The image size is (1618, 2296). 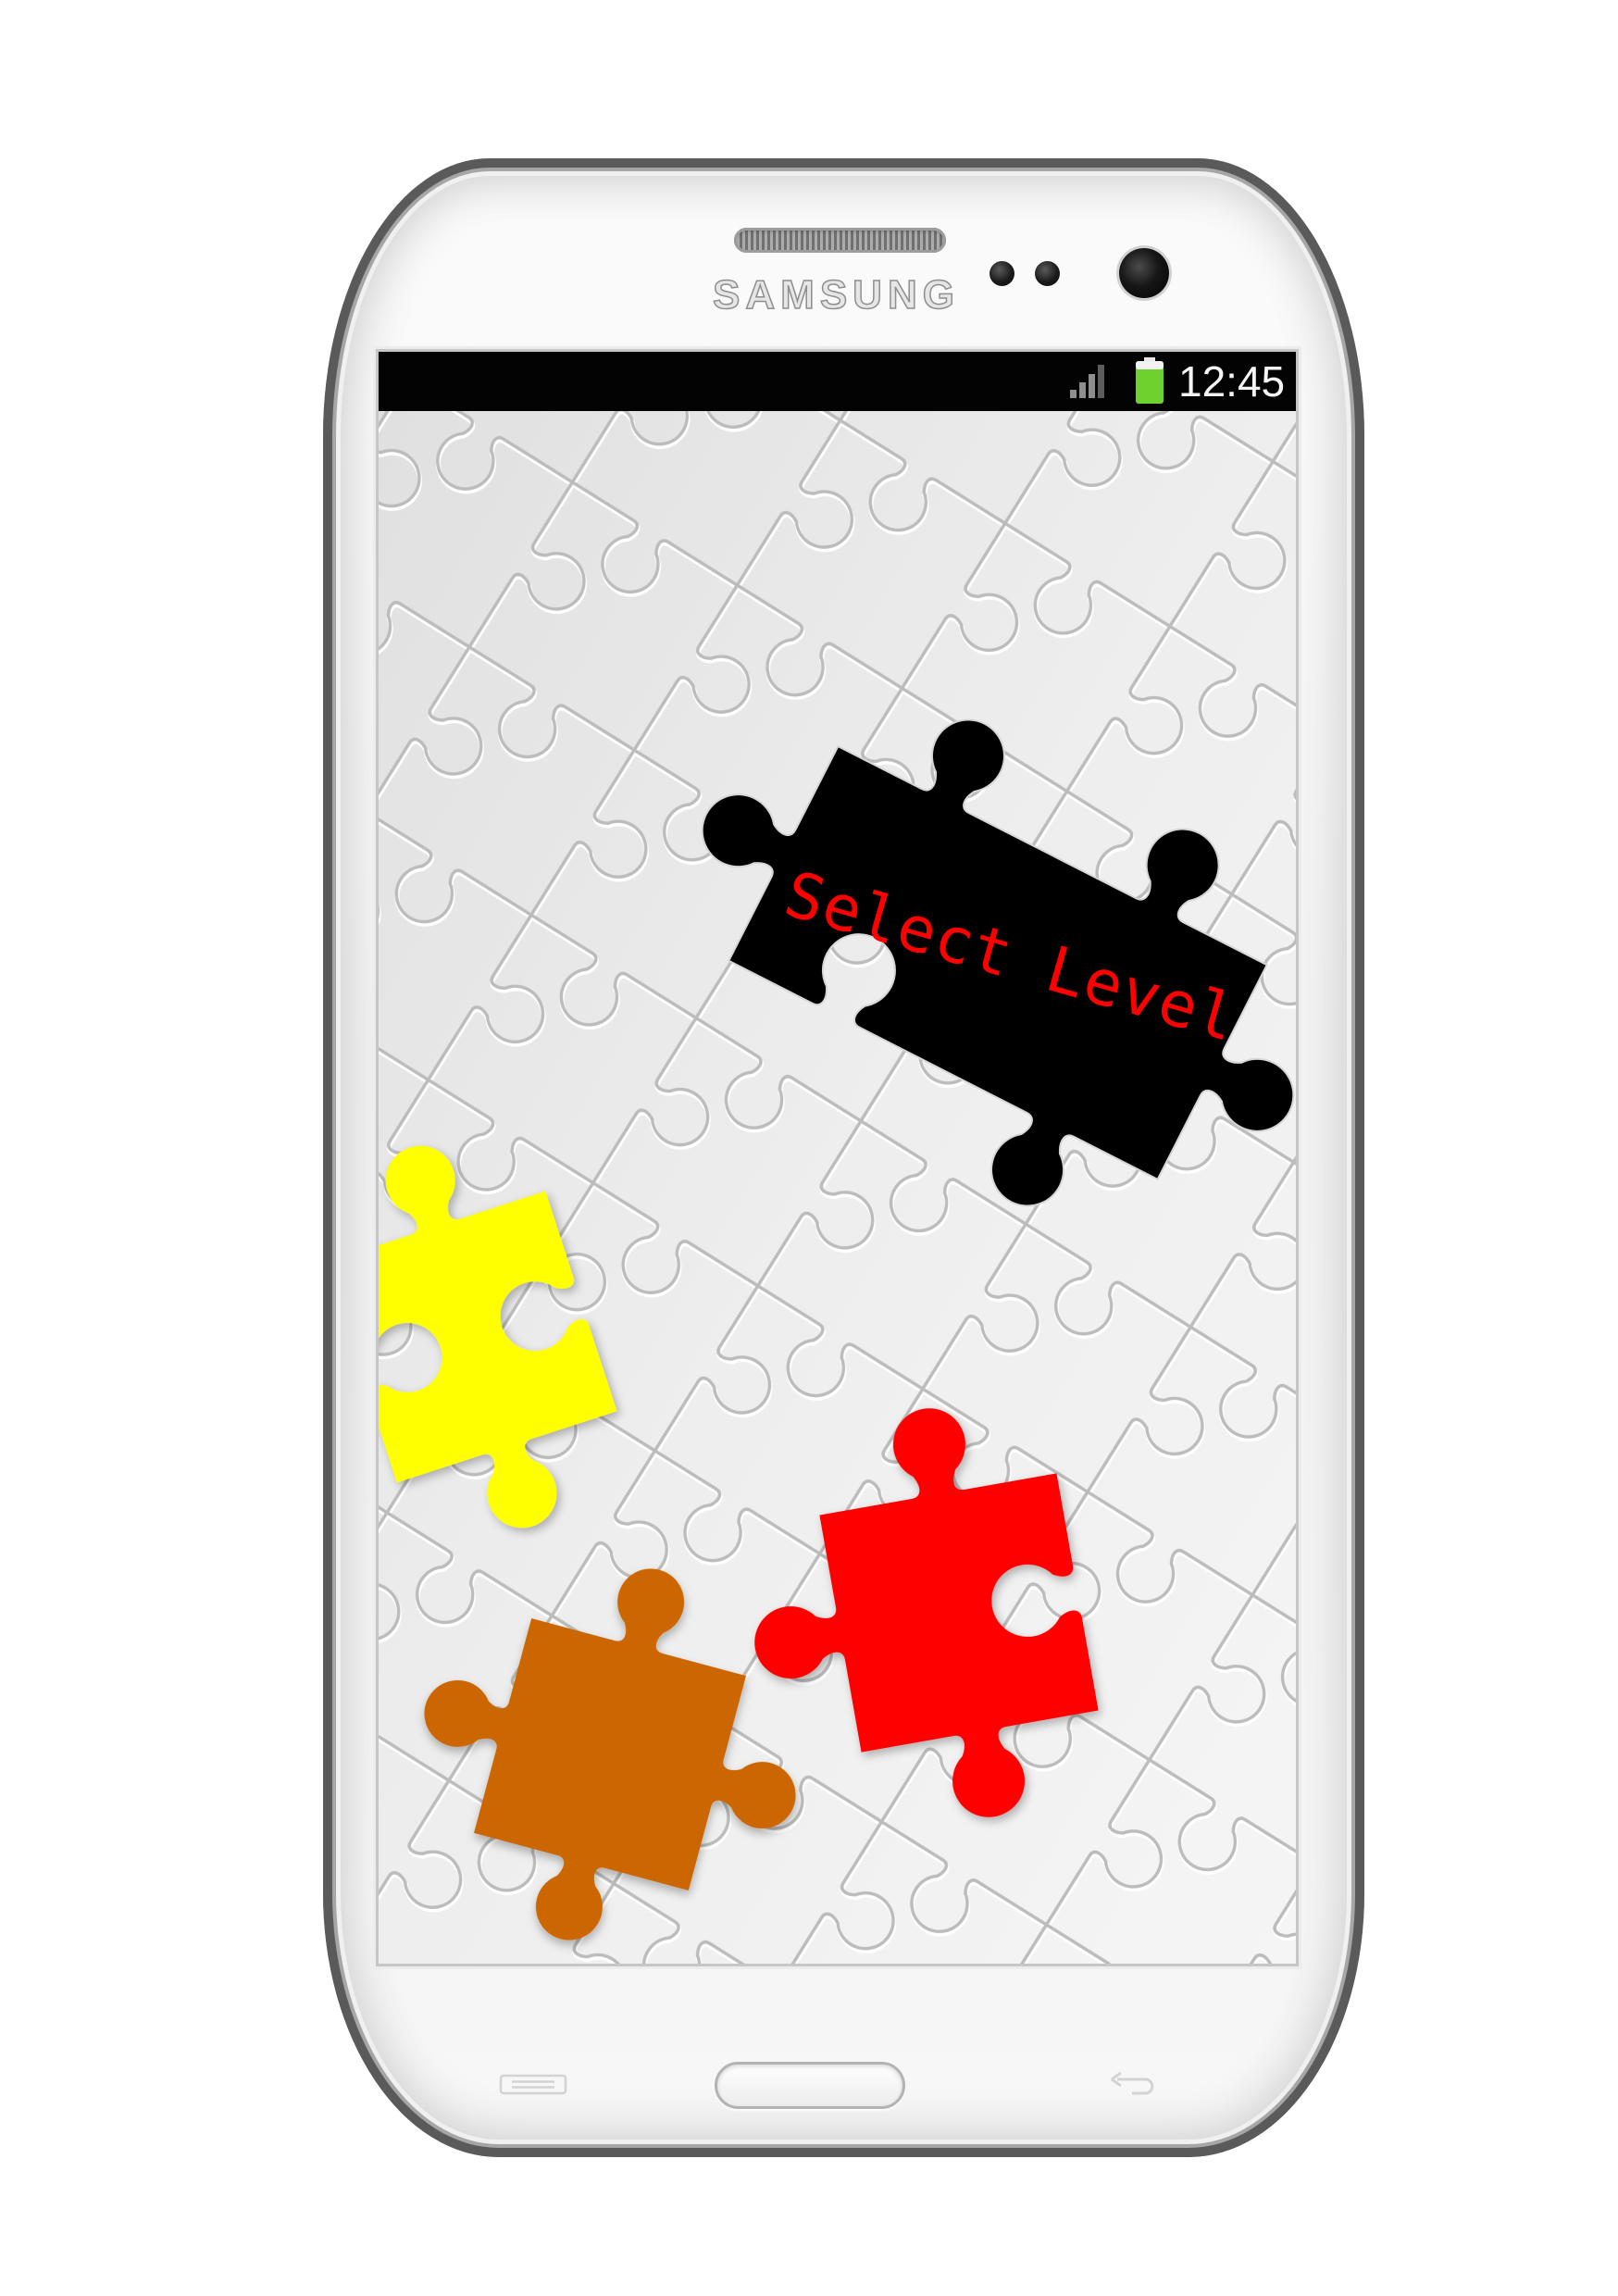 I want to click on menu-key, so click(x=533, y=2084).